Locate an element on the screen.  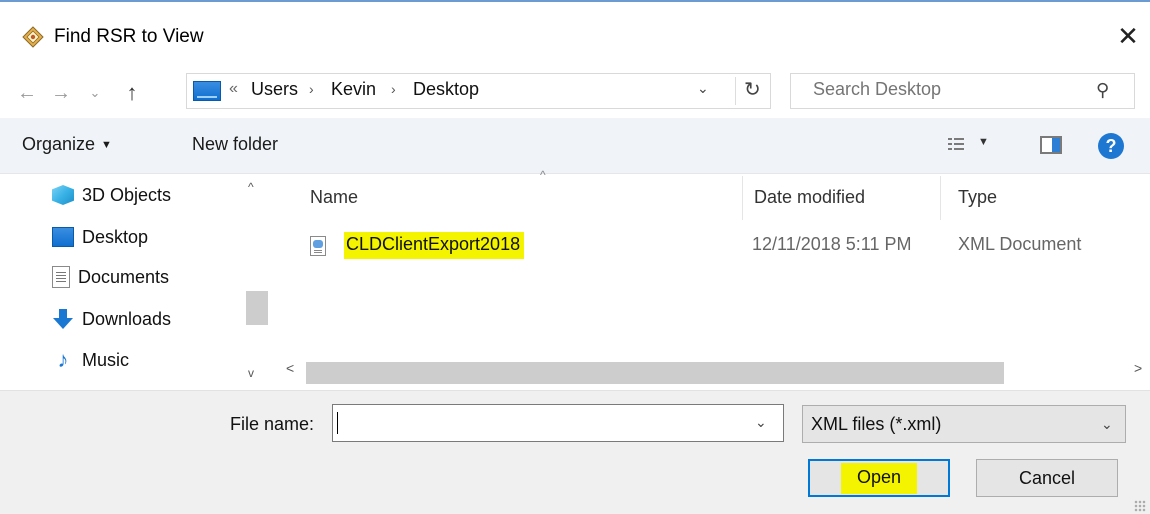
file-name-input is located at coordinates (539, 421).